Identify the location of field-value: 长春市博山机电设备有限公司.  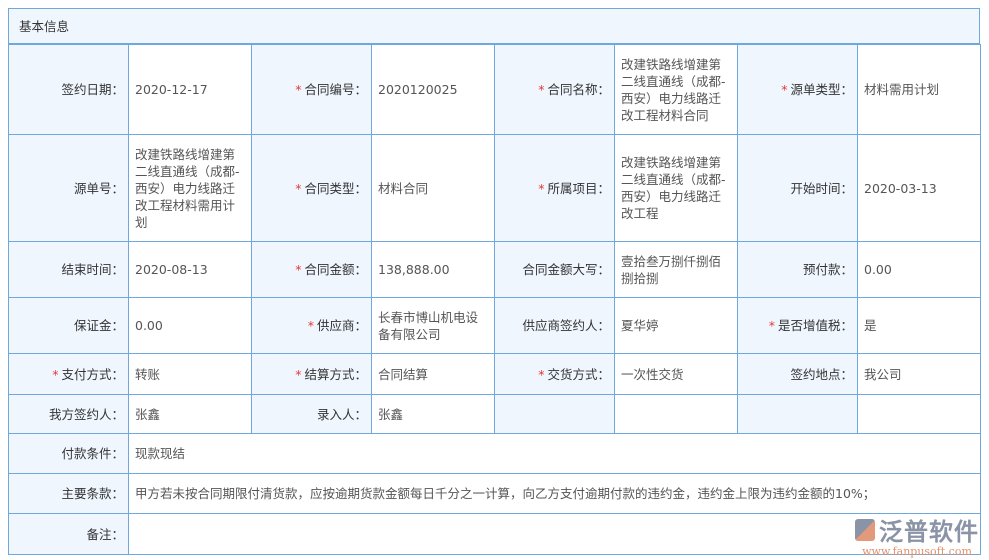
(433, 325).